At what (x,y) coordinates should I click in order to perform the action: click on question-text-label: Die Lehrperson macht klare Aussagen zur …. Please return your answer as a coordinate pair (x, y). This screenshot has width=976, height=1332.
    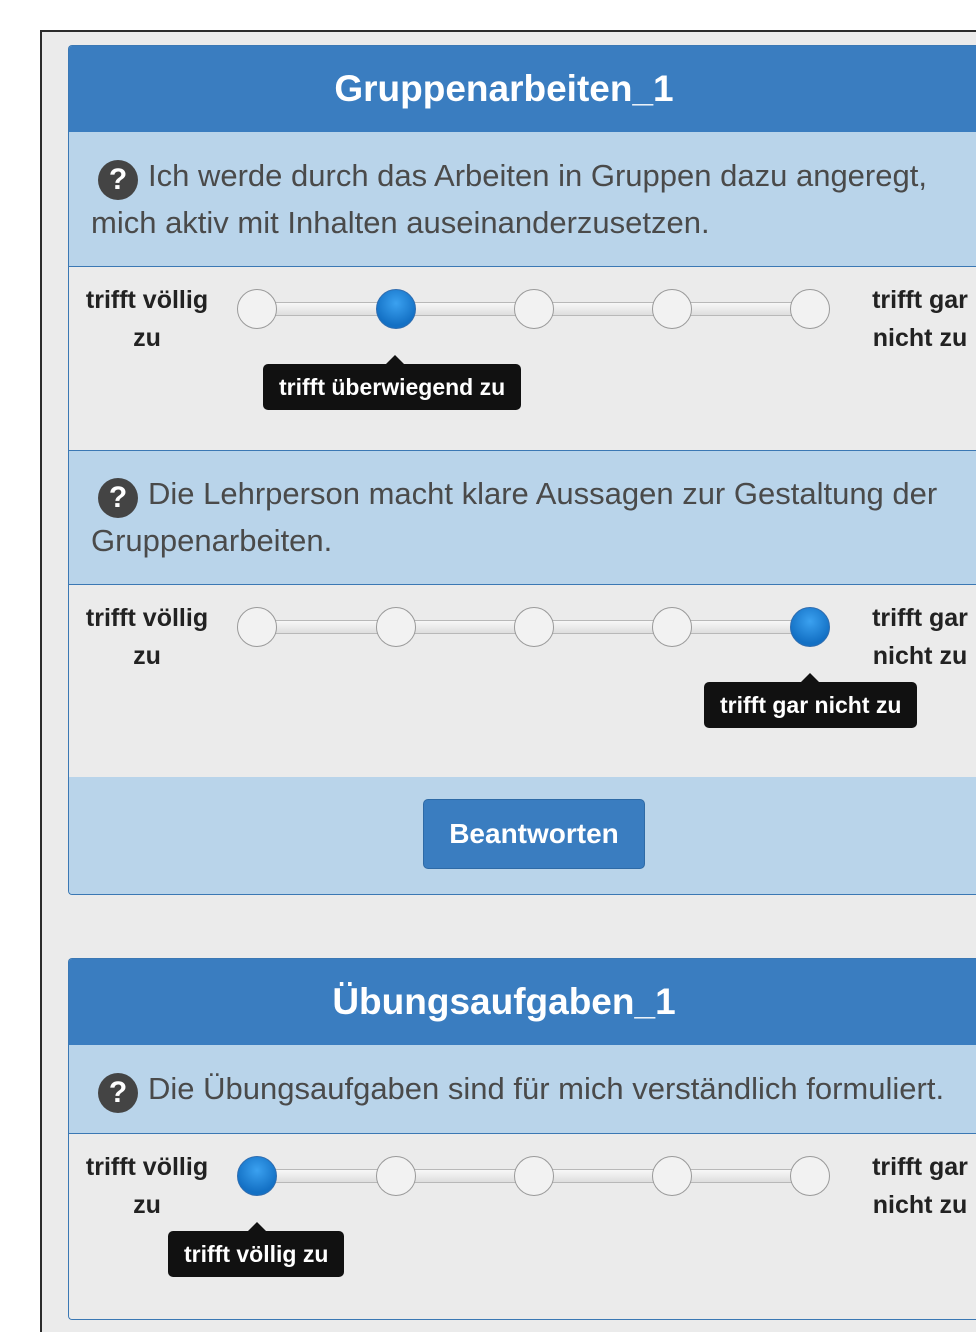
    Looking at the image, I should click on (514, 517).